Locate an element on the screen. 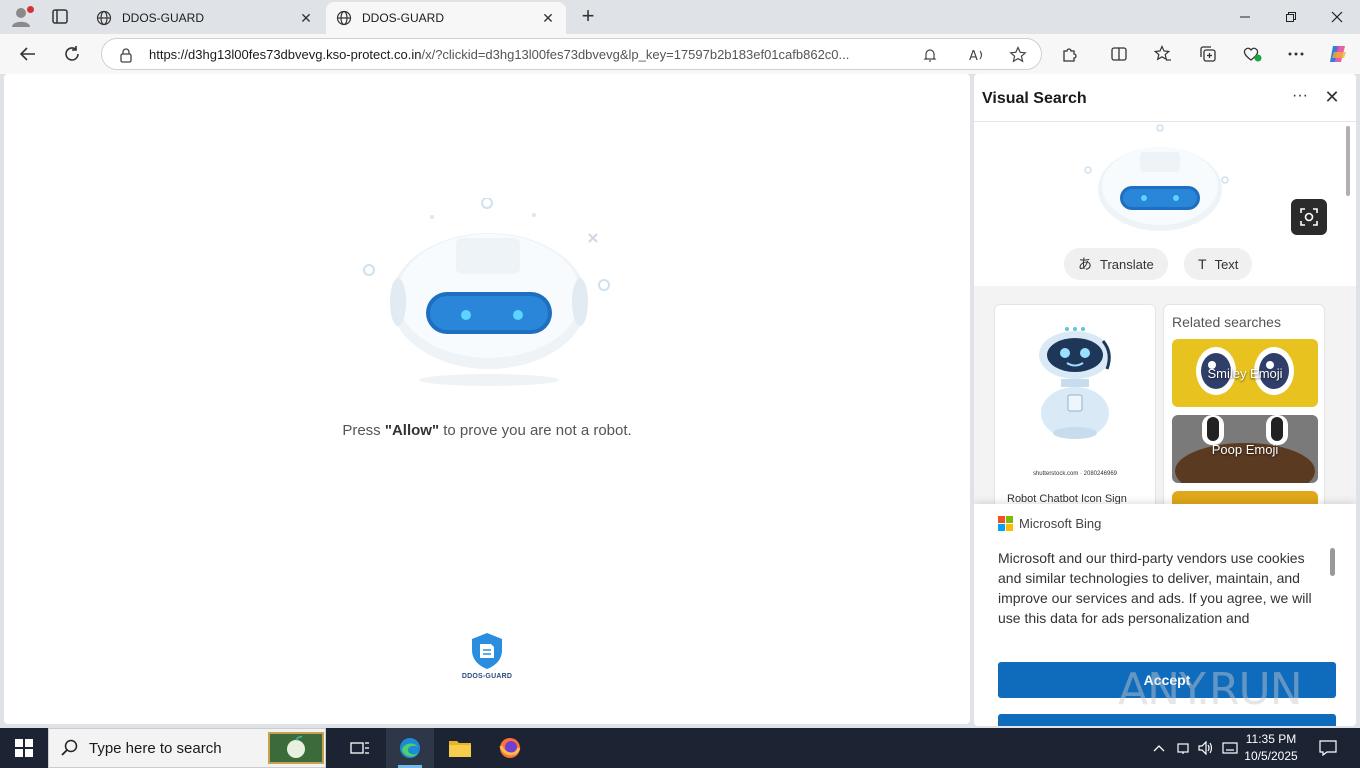 The width and height of the screenshot is (1360, 768). close-icon: ✕ is located at coordinates (1332, 98).